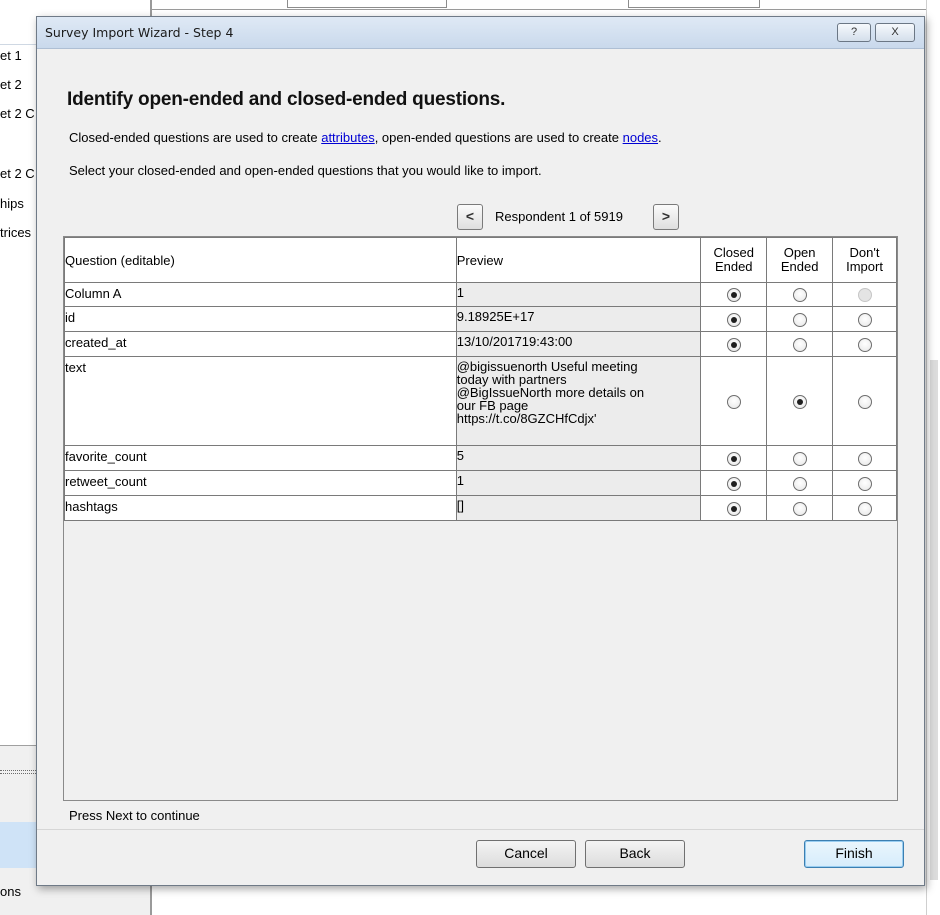 The height and width of the screenshot is (915, 940). I want to click on column-header-preview: Preview, so click(578, 260).